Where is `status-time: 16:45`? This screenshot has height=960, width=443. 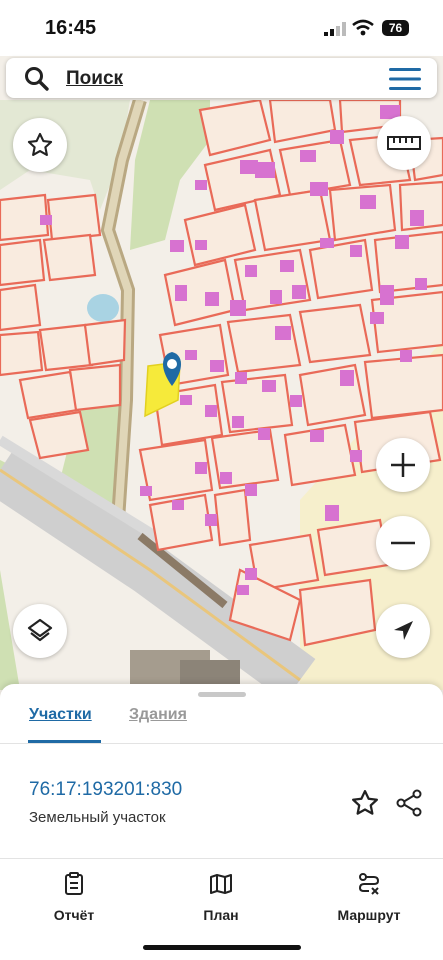 status-time: 16:45 is located at coordinates (71, 28).